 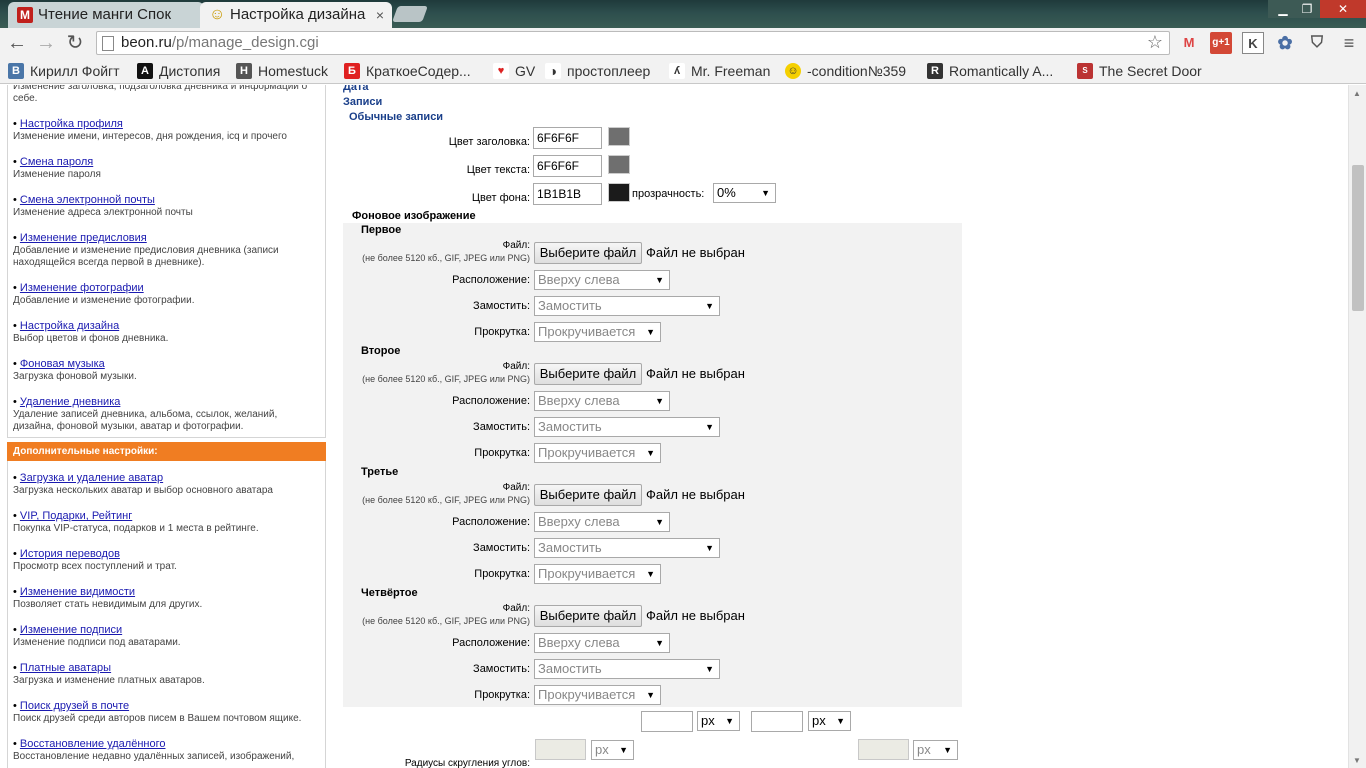 What do you see at coordinates (396, 117) in the screenshot?
I see `ordinary-records-label: Обычные записи` at bounding box center [396, 117].